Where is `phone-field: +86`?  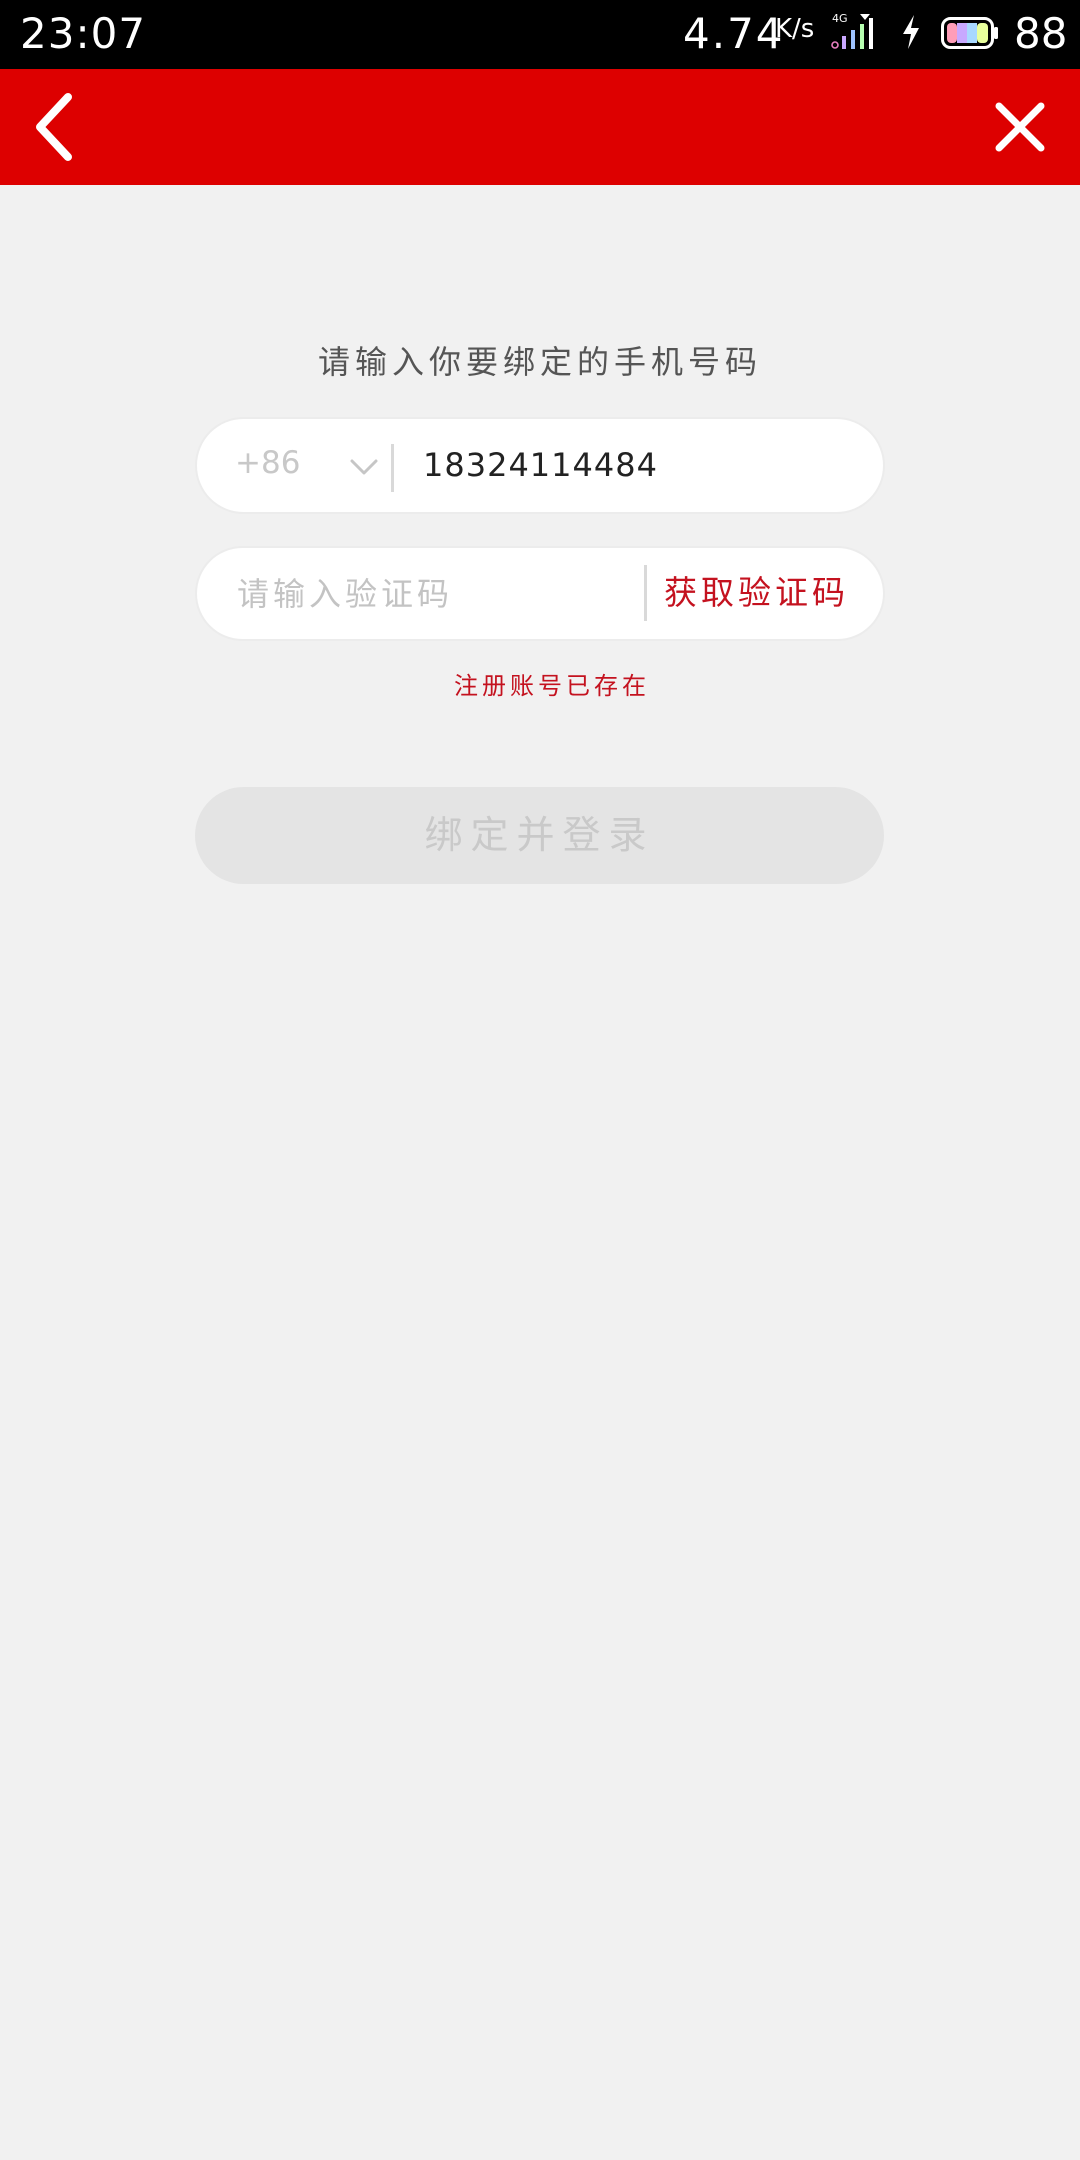
phone-field: +86 is located at coordinates (540, 465).